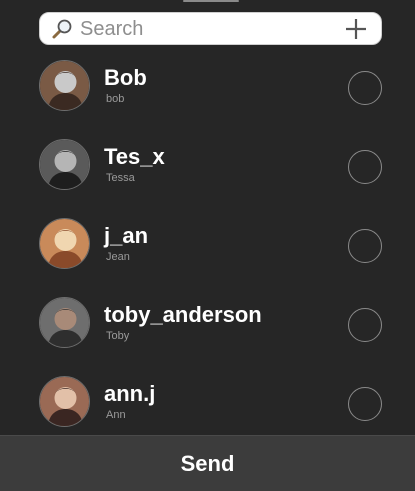  What do you see at coordinates (205, 29) in the screenshot?
I see `search-input` at bounding box center [205, 29].